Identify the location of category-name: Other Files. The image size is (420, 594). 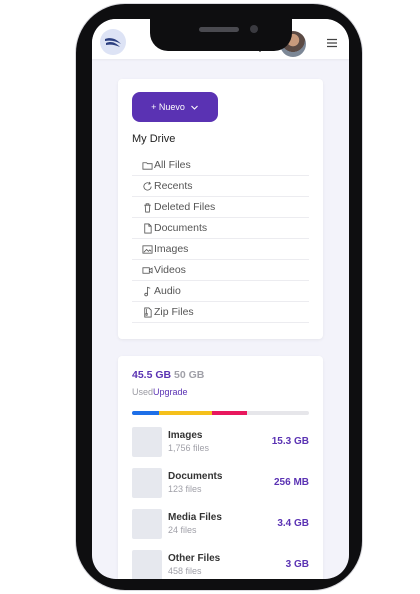
(194, 558).